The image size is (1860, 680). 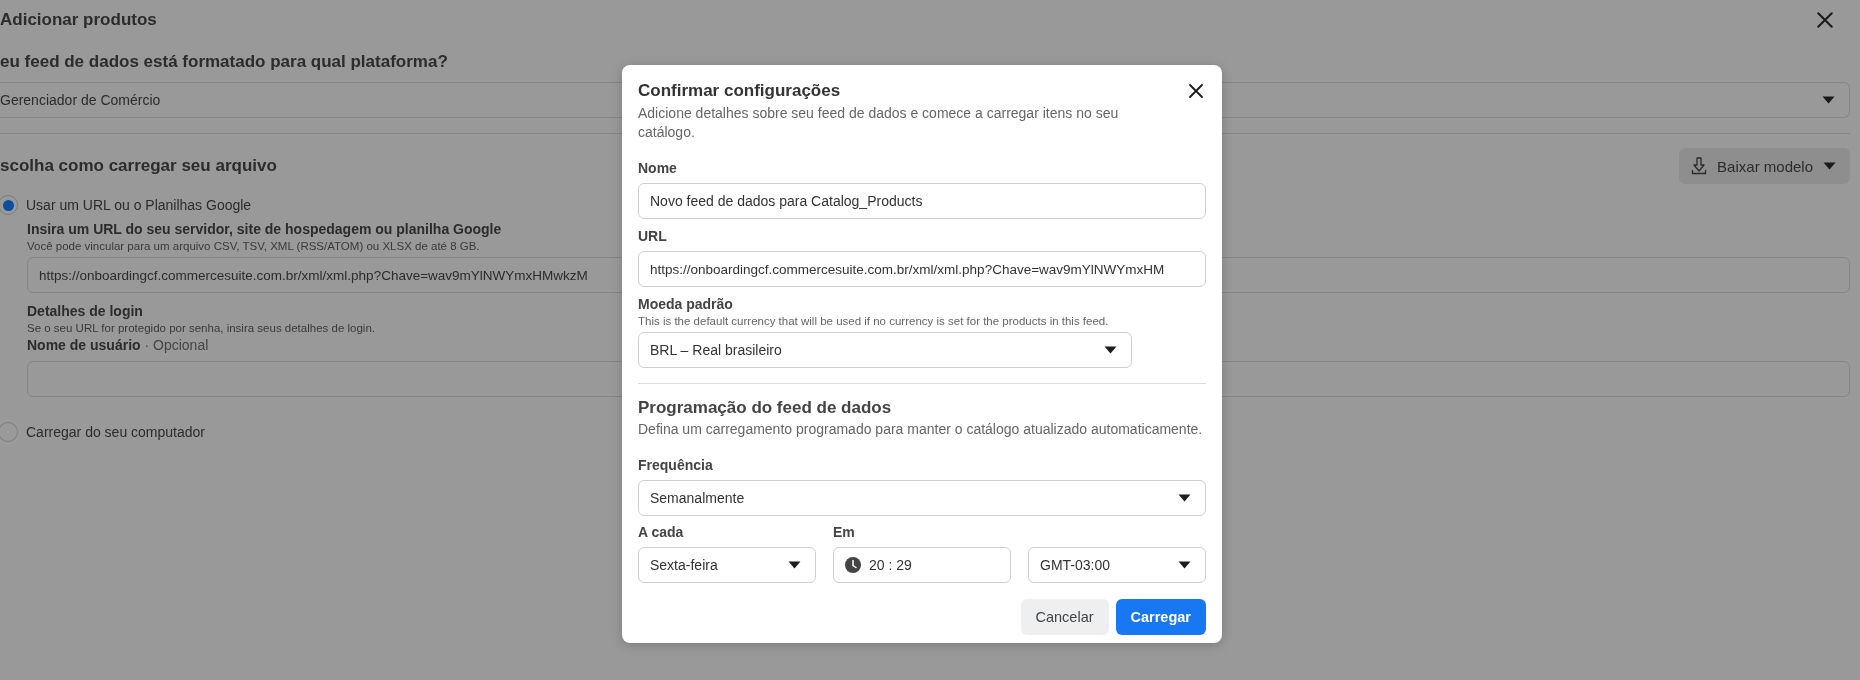 I want to click on frequency-select: Semanalmente, so click(x=922, y=498).